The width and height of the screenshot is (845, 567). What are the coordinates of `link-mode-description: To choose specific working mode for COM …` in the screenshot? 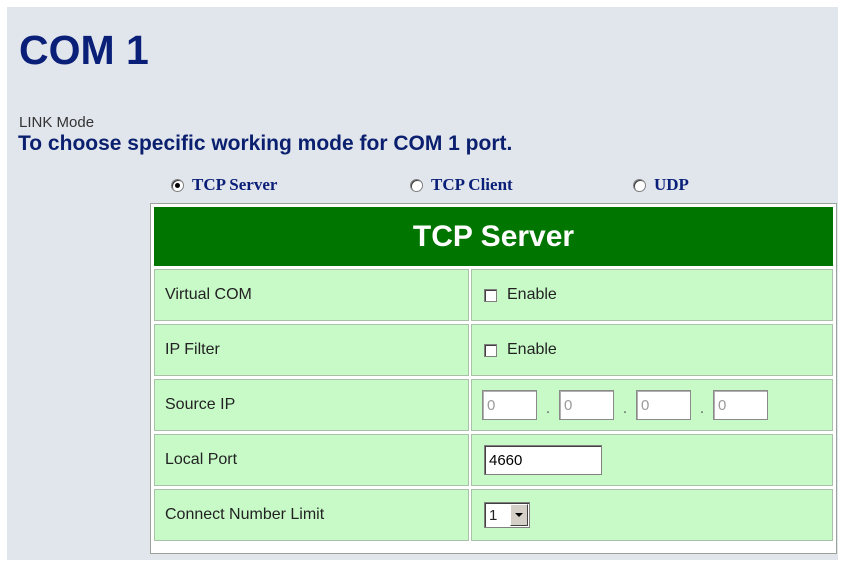 It's located at (265, 143).